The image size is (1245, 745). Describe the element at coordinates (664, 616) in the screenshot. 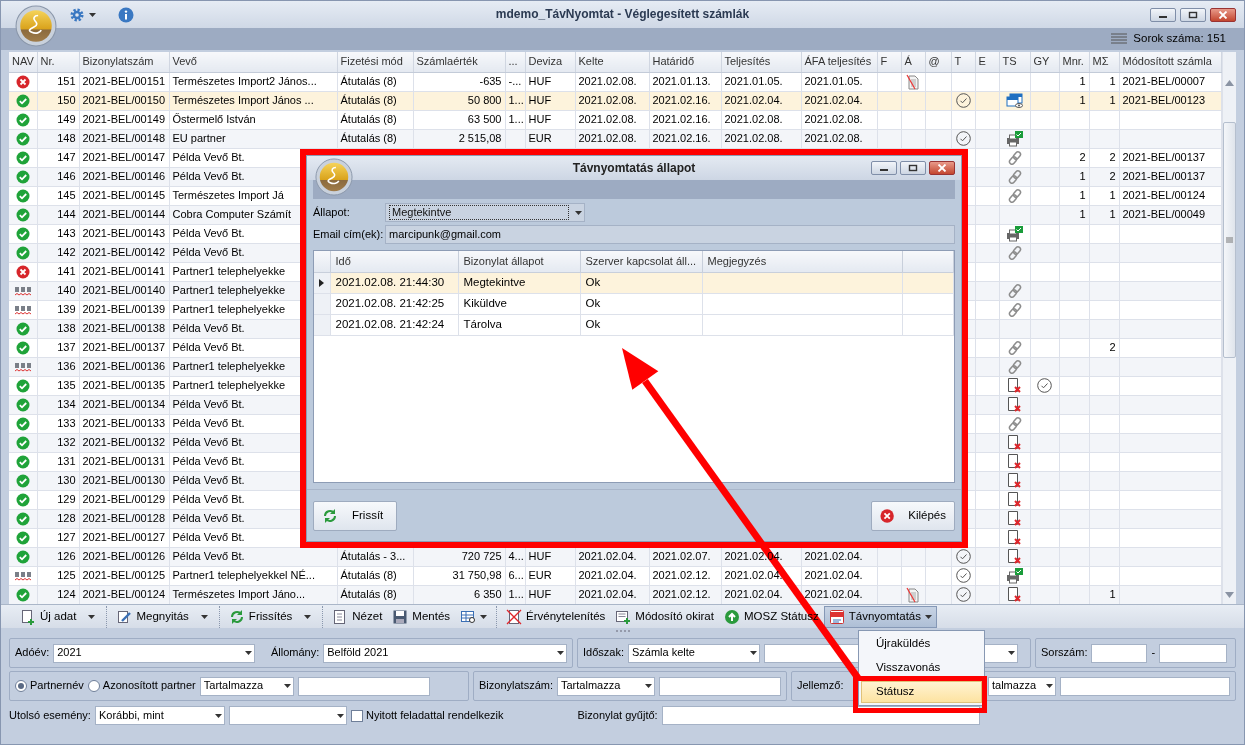

I see `toolbar-button: Módosító okirat` at that location.